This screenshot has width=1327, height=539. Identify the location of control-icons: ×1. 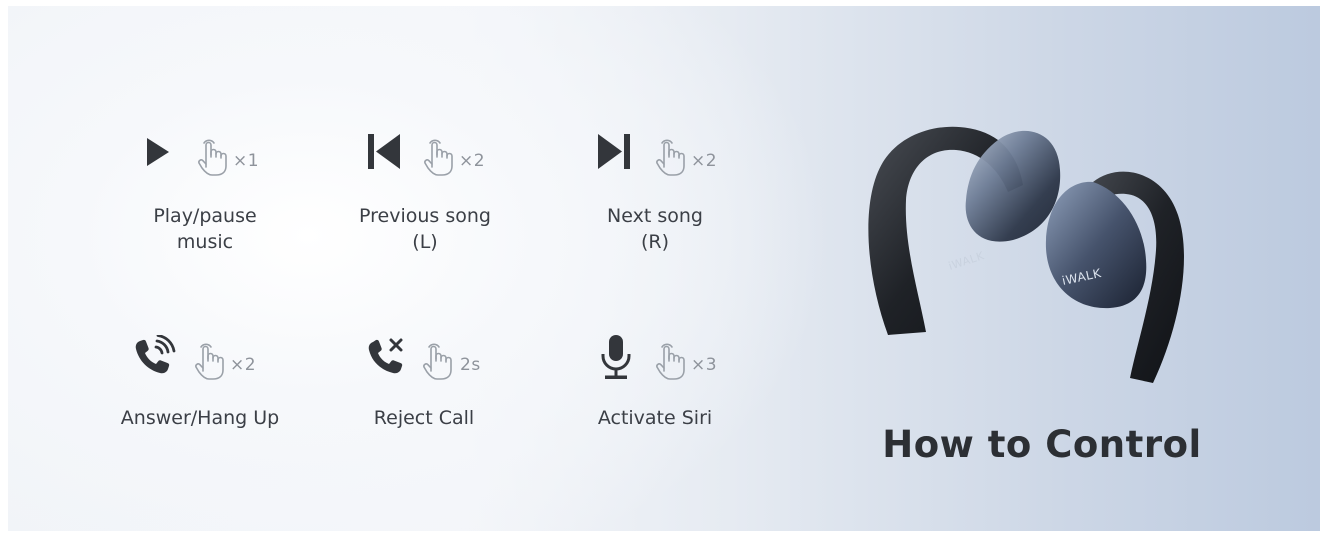
(205, 156).